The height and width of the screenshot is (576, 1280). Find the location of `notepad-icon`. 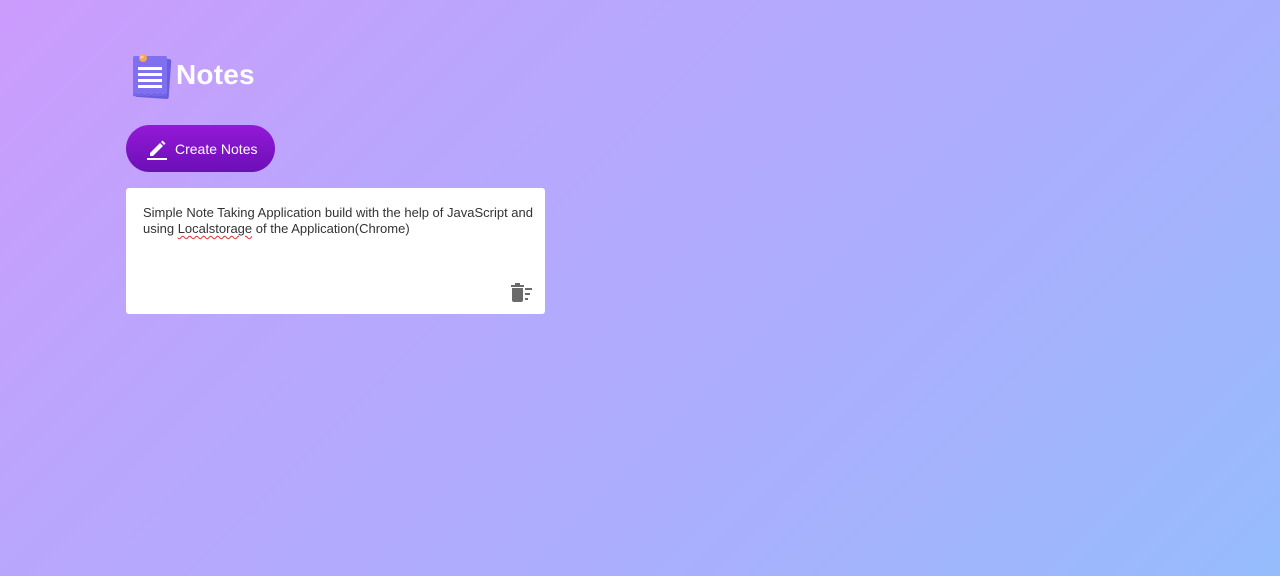

notepad-icon is located at coordinates (152, 75).